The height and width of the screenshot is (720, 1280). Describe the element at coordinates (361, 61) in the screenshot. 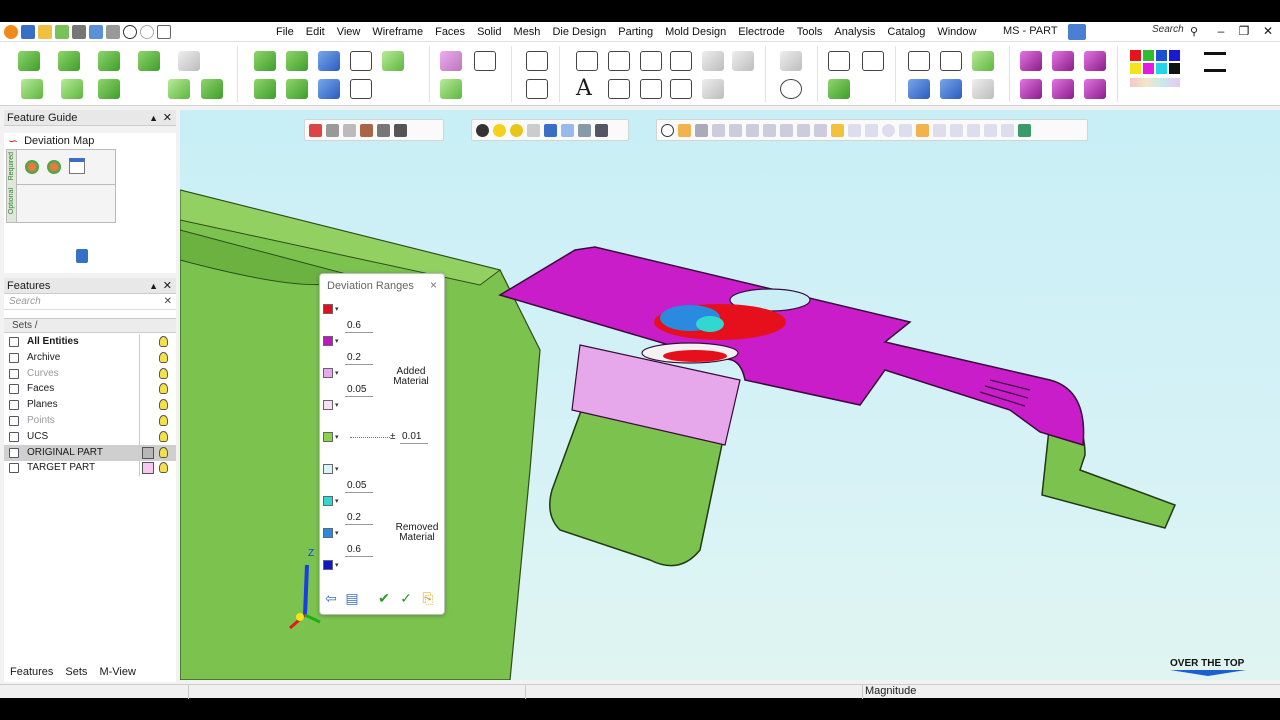

I see `face-grid-icon` at that location.